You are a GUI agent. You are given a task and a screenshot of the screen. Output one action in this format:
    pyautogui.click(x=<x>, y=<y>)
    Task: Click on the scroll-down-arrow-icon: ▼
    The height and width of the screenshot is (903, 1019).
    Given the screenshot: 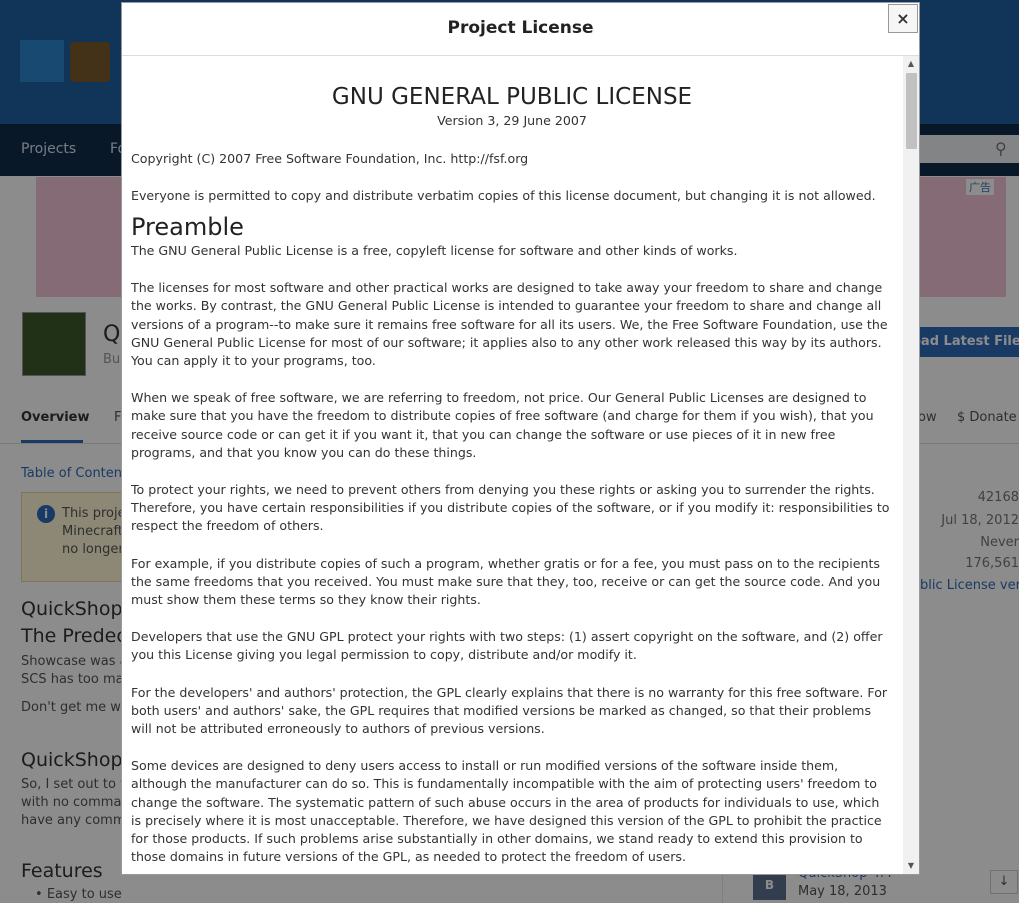 What is the action you would take?
    pyautogui.click(x=911, y=866)
    